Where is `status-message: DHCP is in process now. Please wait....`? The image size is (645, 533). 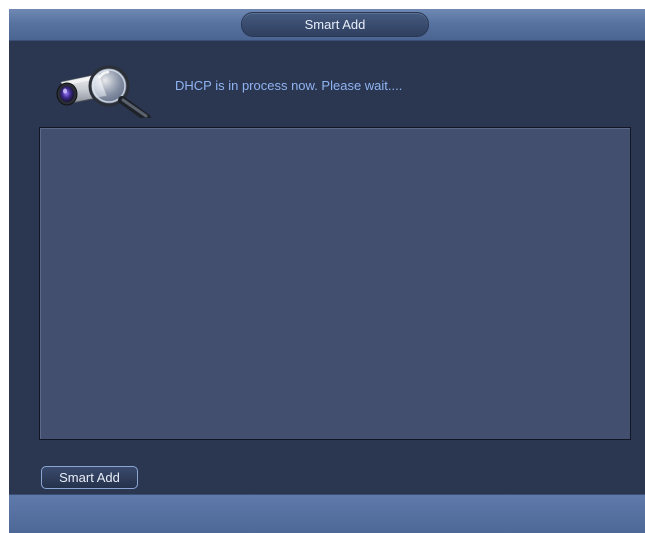 status-message: DHCP is in process now. Please wait.... is located at coordinates (289, 85).